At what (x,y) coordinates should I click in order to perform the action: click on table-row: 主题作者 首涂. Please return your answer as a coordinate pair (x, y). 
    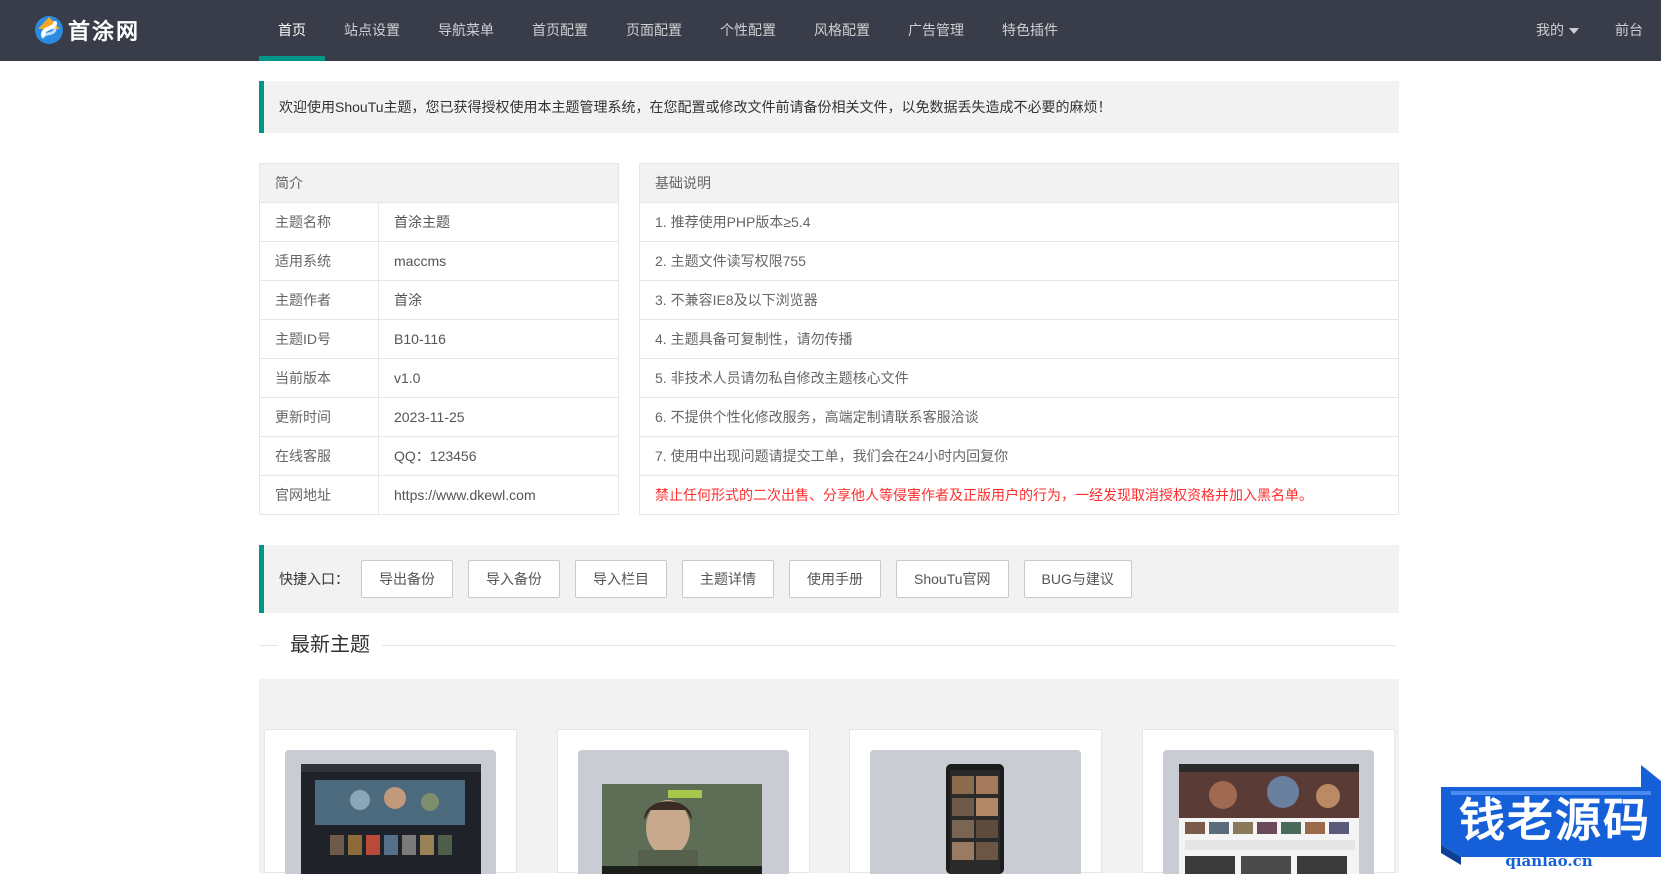
    Looking at the image, I should click on (439, 300).